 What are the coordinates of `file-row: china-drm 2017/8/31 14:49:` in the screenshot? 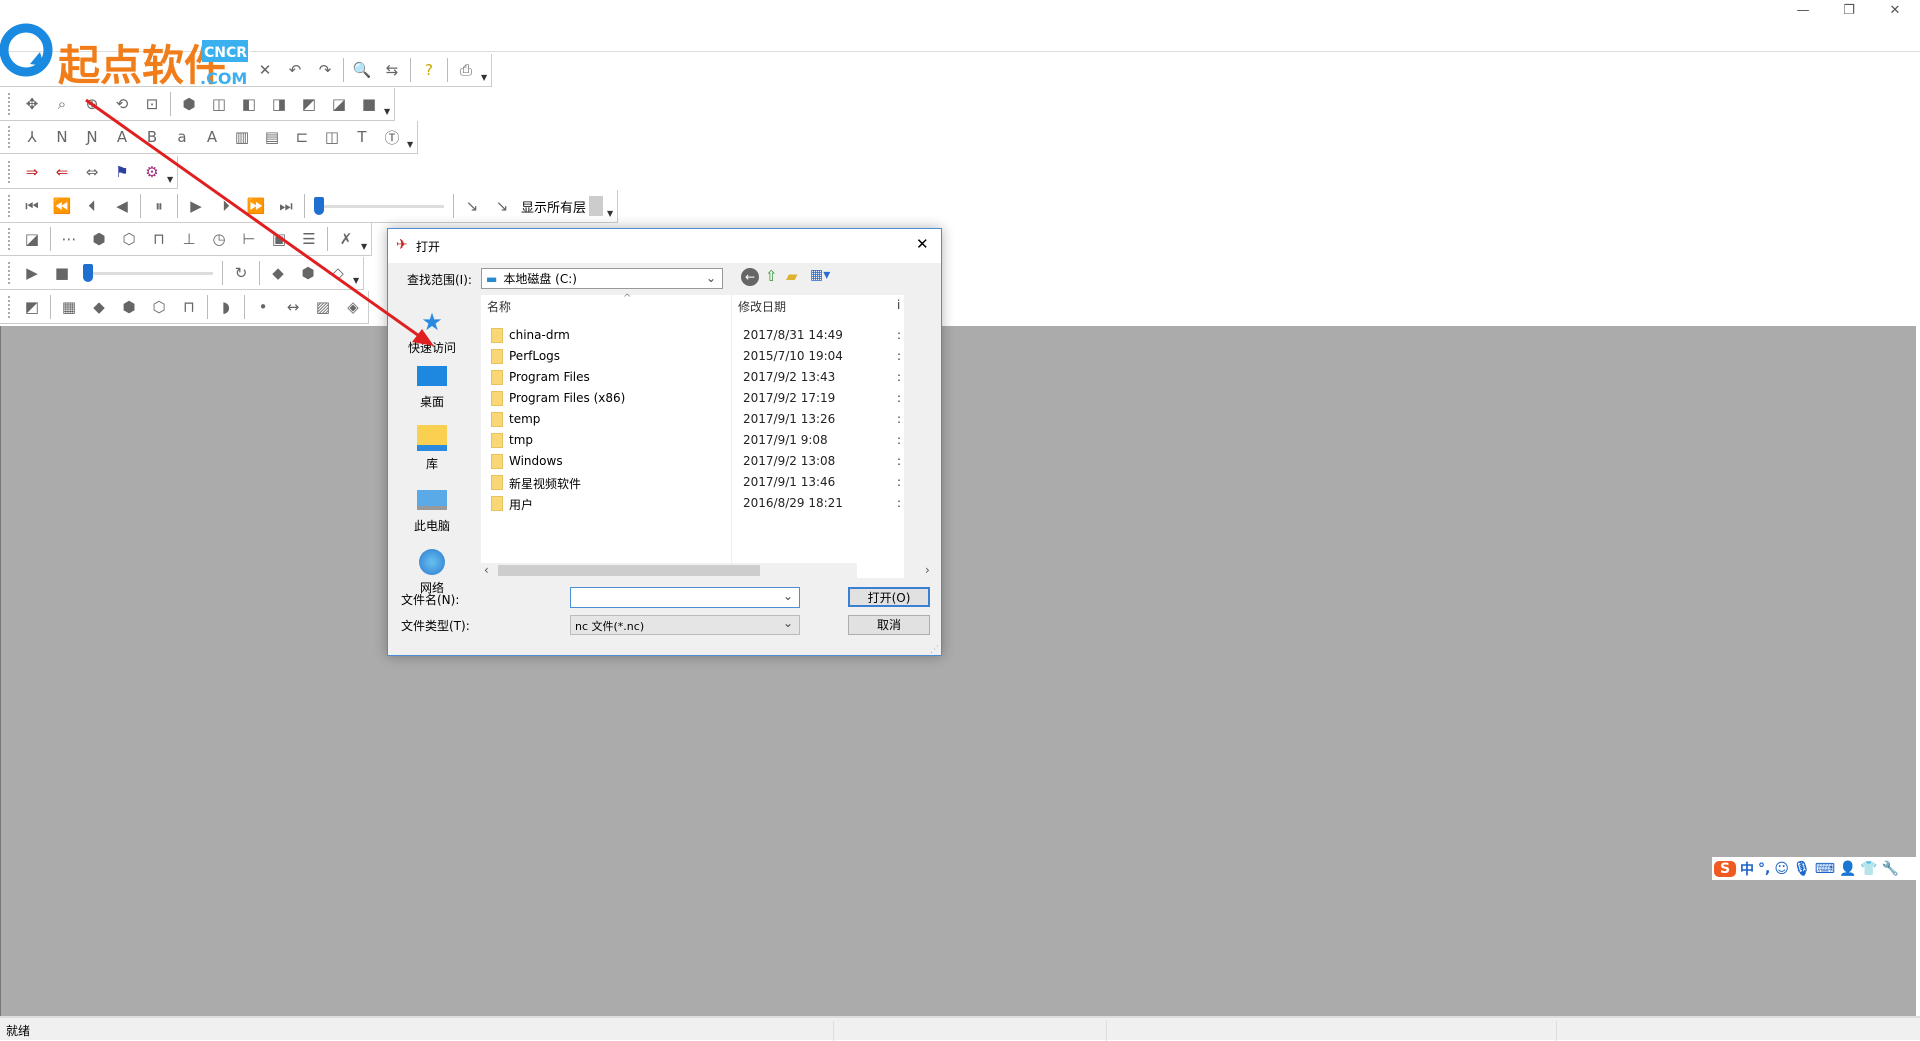 It's located at (692, 335).